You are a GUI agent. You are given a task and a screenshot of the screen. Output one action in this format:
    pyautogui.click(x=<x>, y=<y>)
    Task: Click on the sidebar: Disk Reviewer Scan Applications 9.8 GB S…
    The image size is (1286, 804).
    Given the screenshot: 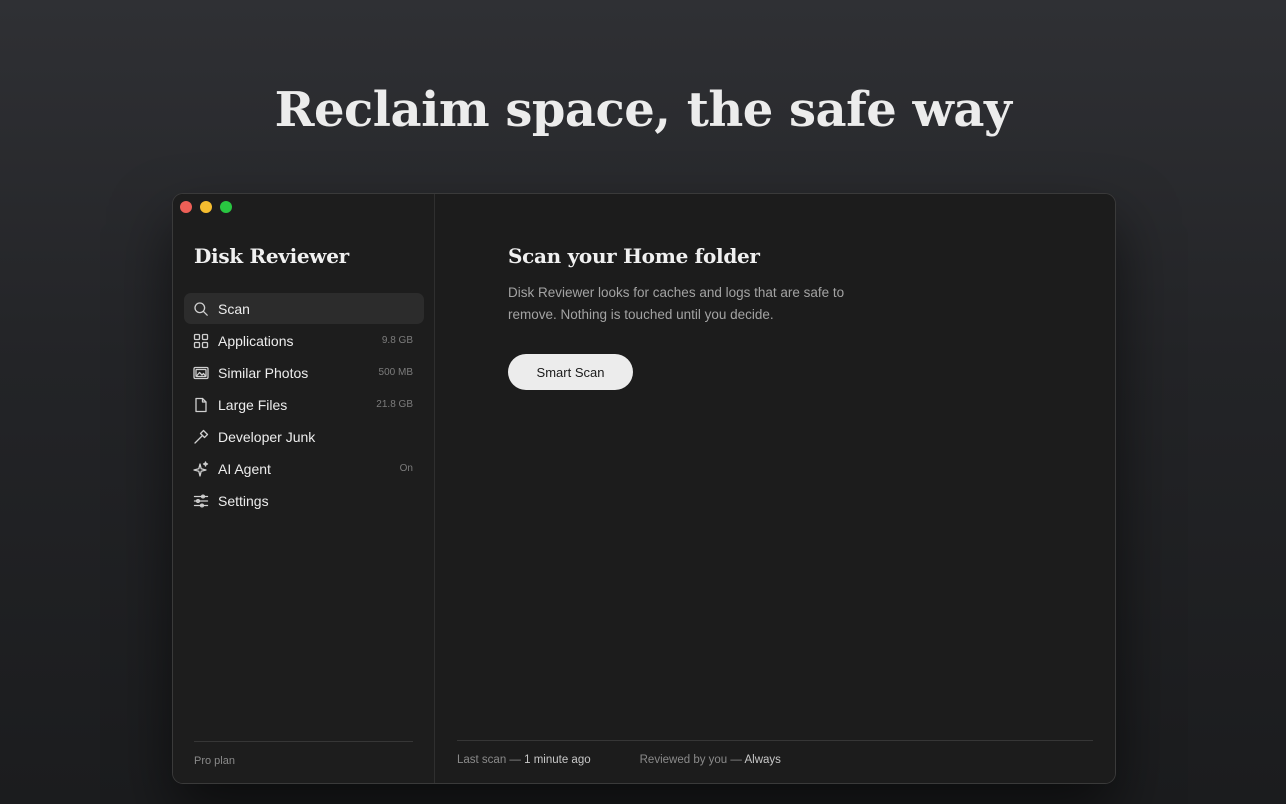 What is the action you would take?
    pyautogui.click(x=304, y=488)
    